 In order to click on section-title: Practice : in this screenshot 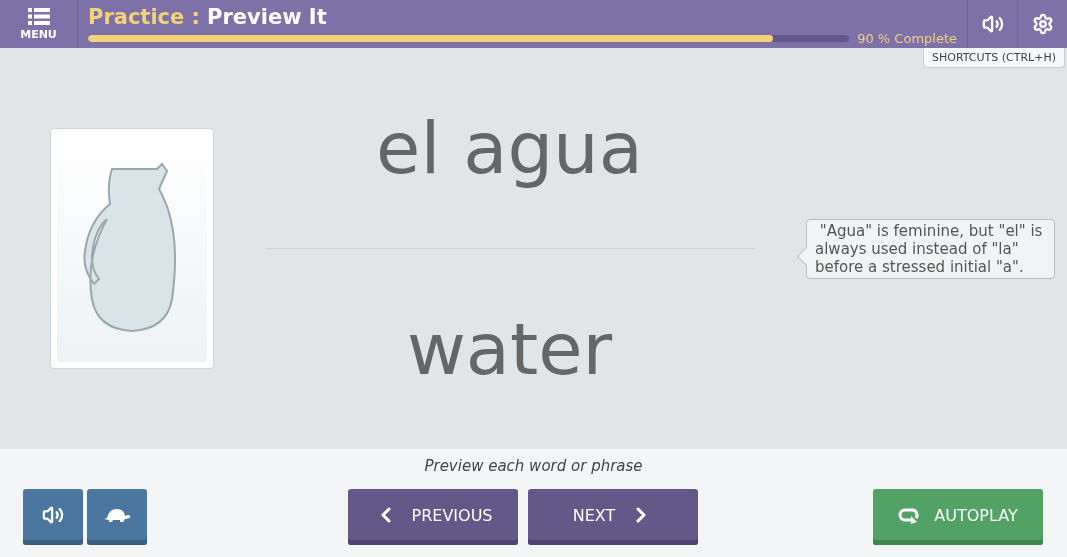, I will do `click(144, 17)`.